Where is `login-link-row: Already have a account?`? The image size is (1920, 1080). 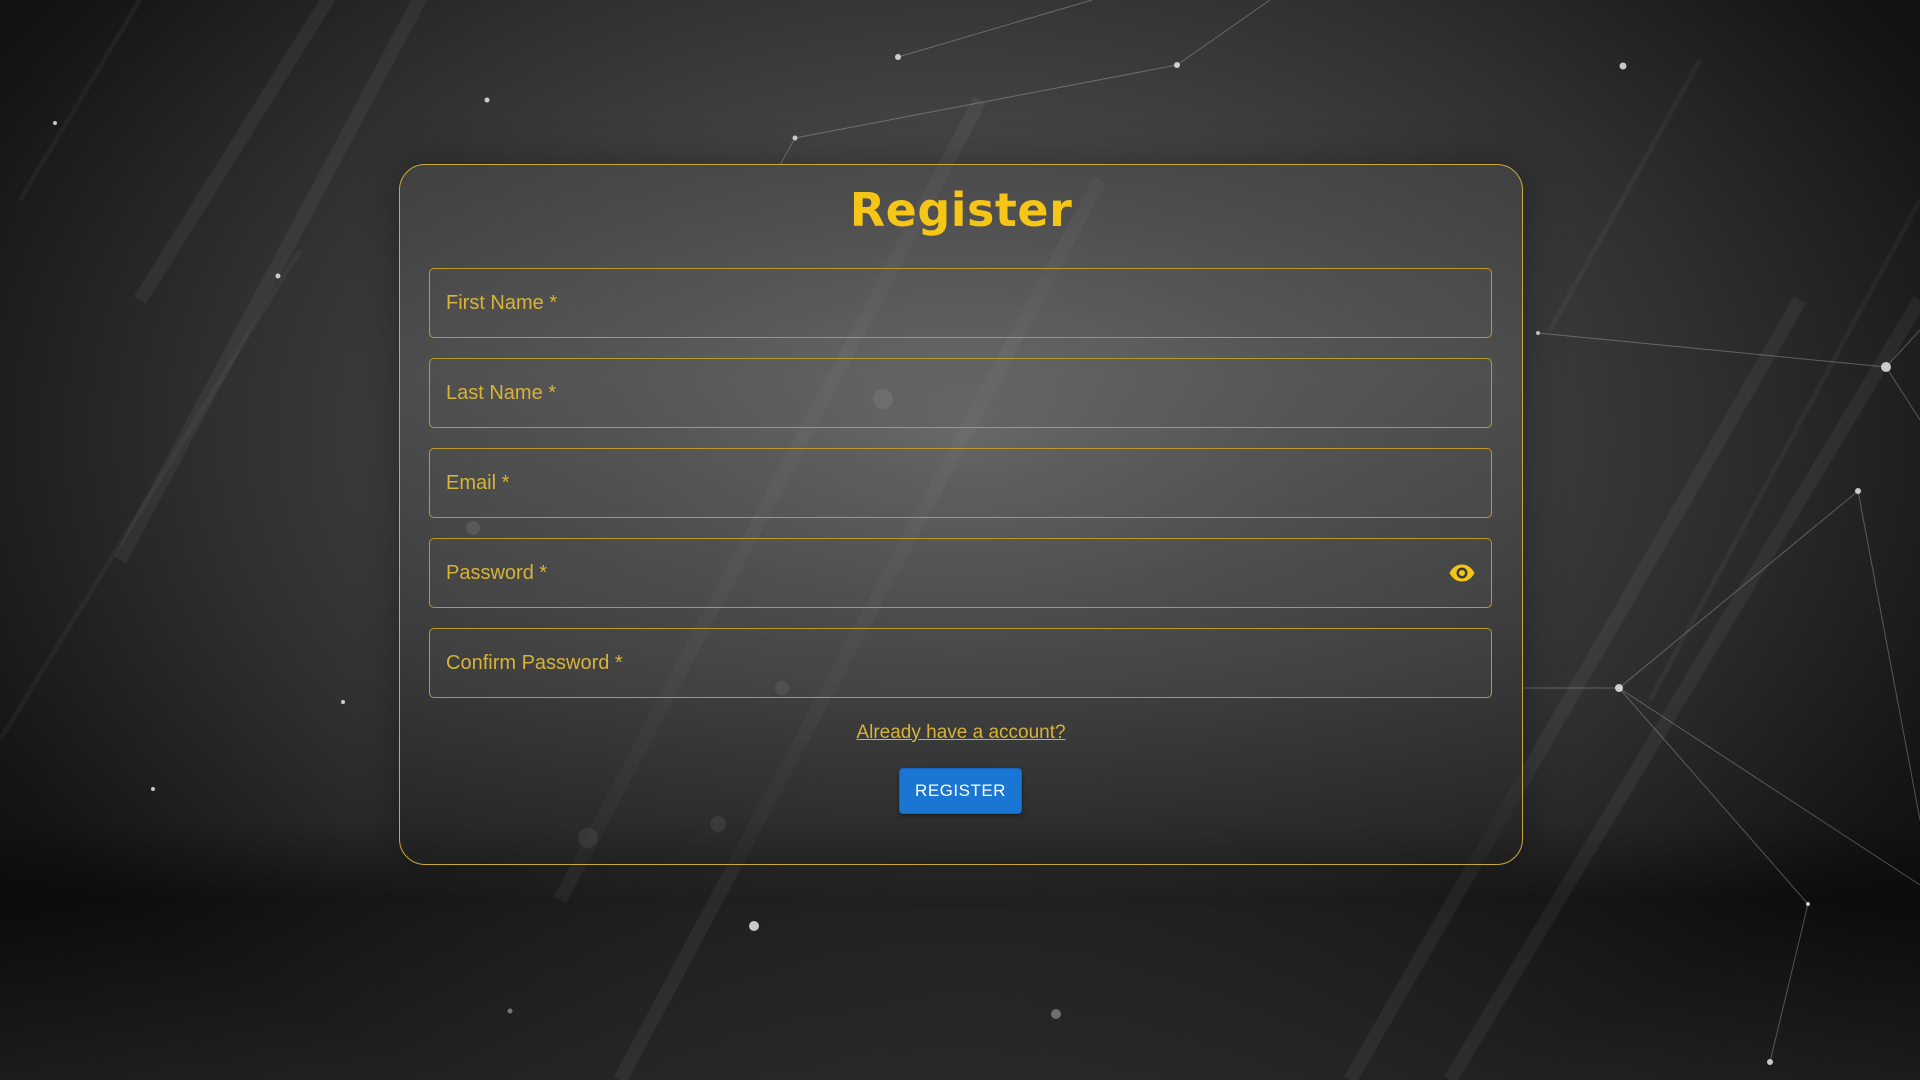 login-link-row: Already have a account? is located at coordinates (961, 733).